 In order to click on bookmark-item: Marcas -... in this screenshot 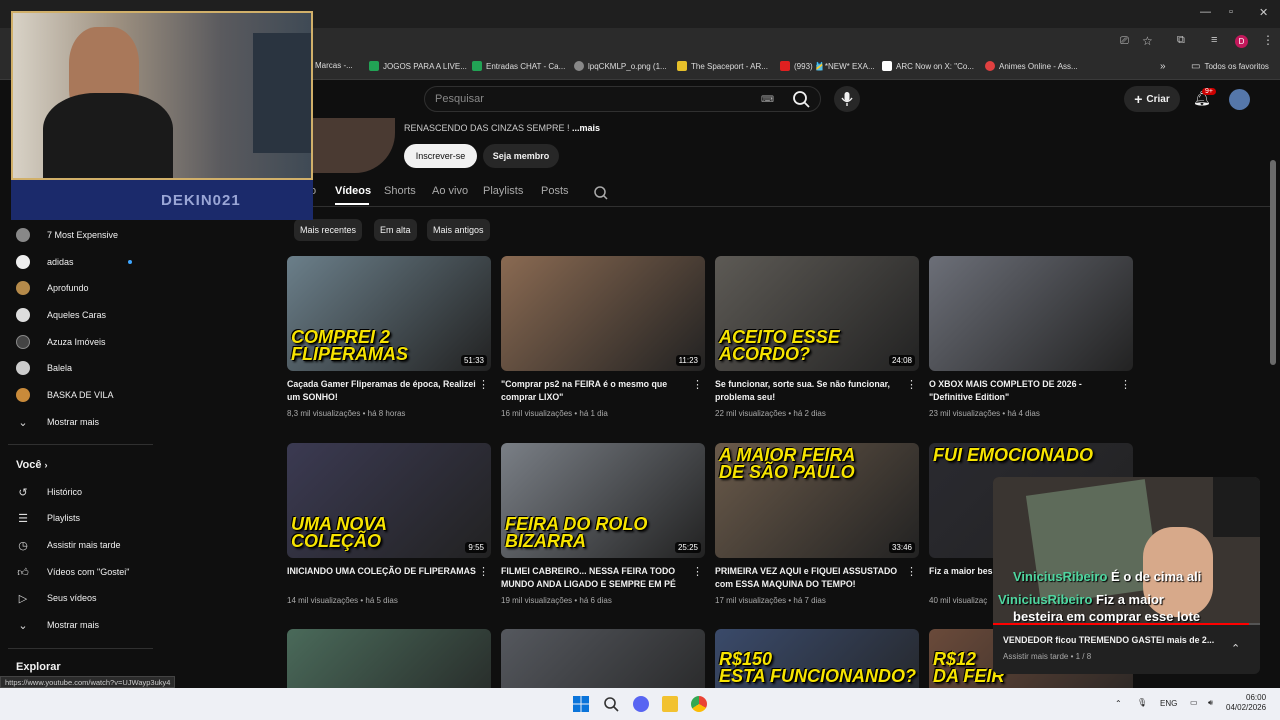, I will do `click(334, 65)`.